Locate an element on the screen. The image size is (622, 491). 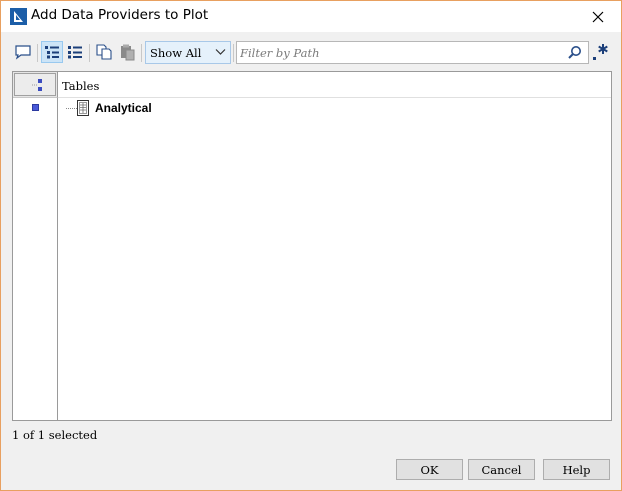
tree-expand-icon is located at coordinates (37, 85).